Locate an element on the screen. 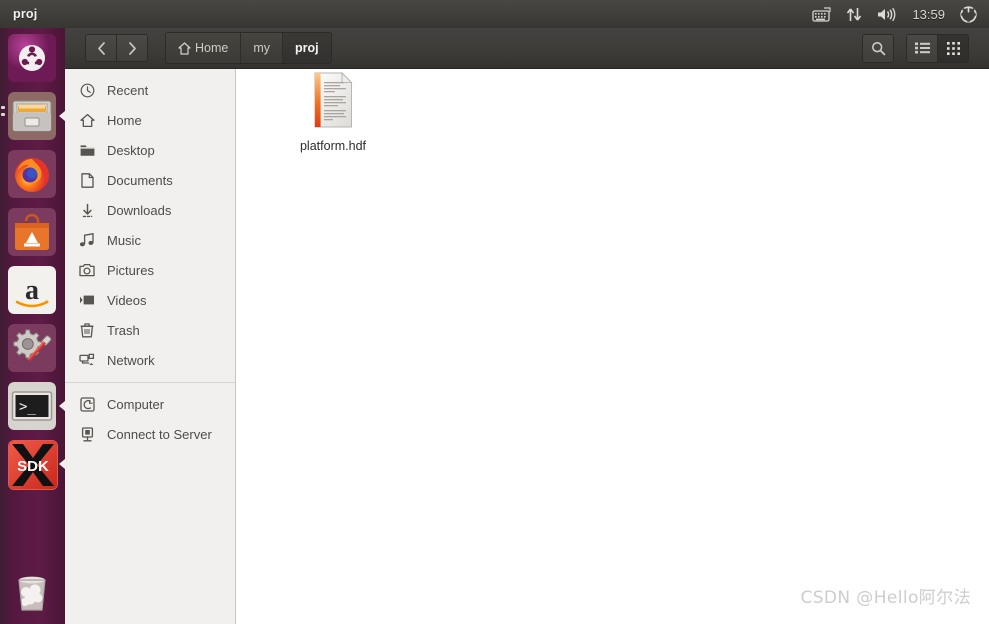  hdf-document-icon is located at coordinates (333, 102).